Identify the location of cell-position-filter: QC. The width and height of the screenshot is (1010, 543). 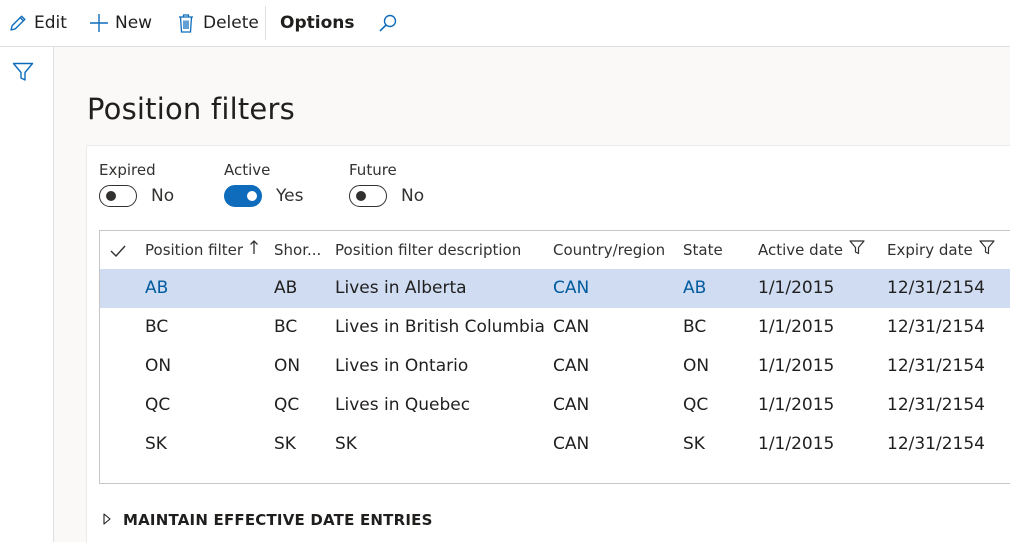
(158, 405).